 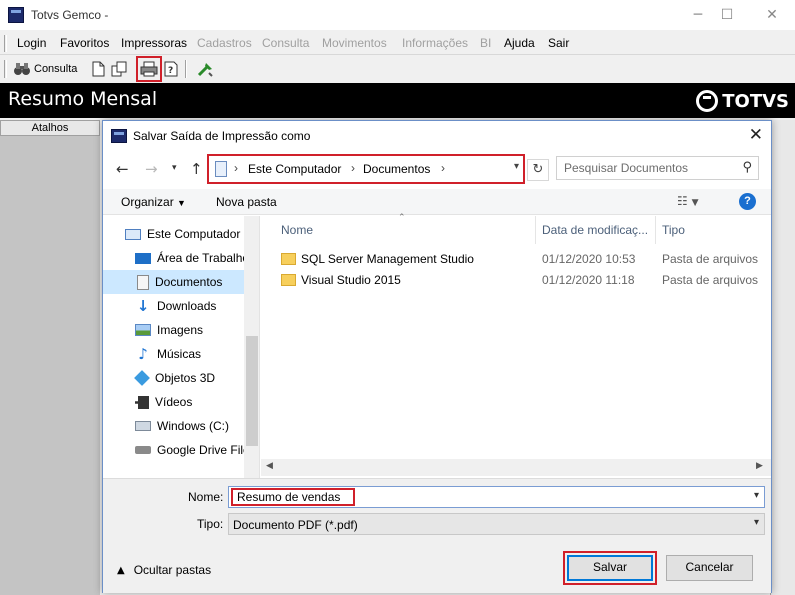 What do you see at coordinates (5, 69) in the screenshot?
I see `toolbar-grip` at bounding box center [5, 69].